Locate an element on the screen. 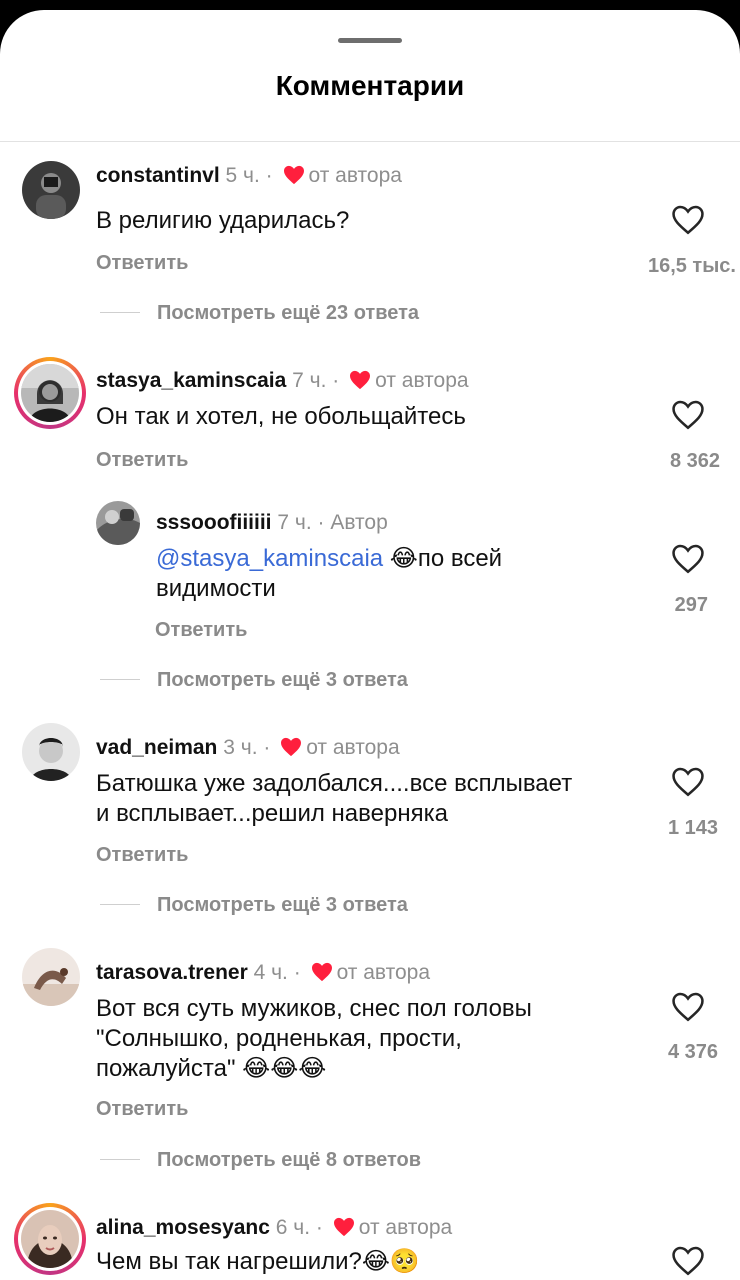 Image resolution: width=740 pixels, height=1280 pixels. comment-text: Он так и хотел, не обольщайтесь is located at coordinates (281, 416).